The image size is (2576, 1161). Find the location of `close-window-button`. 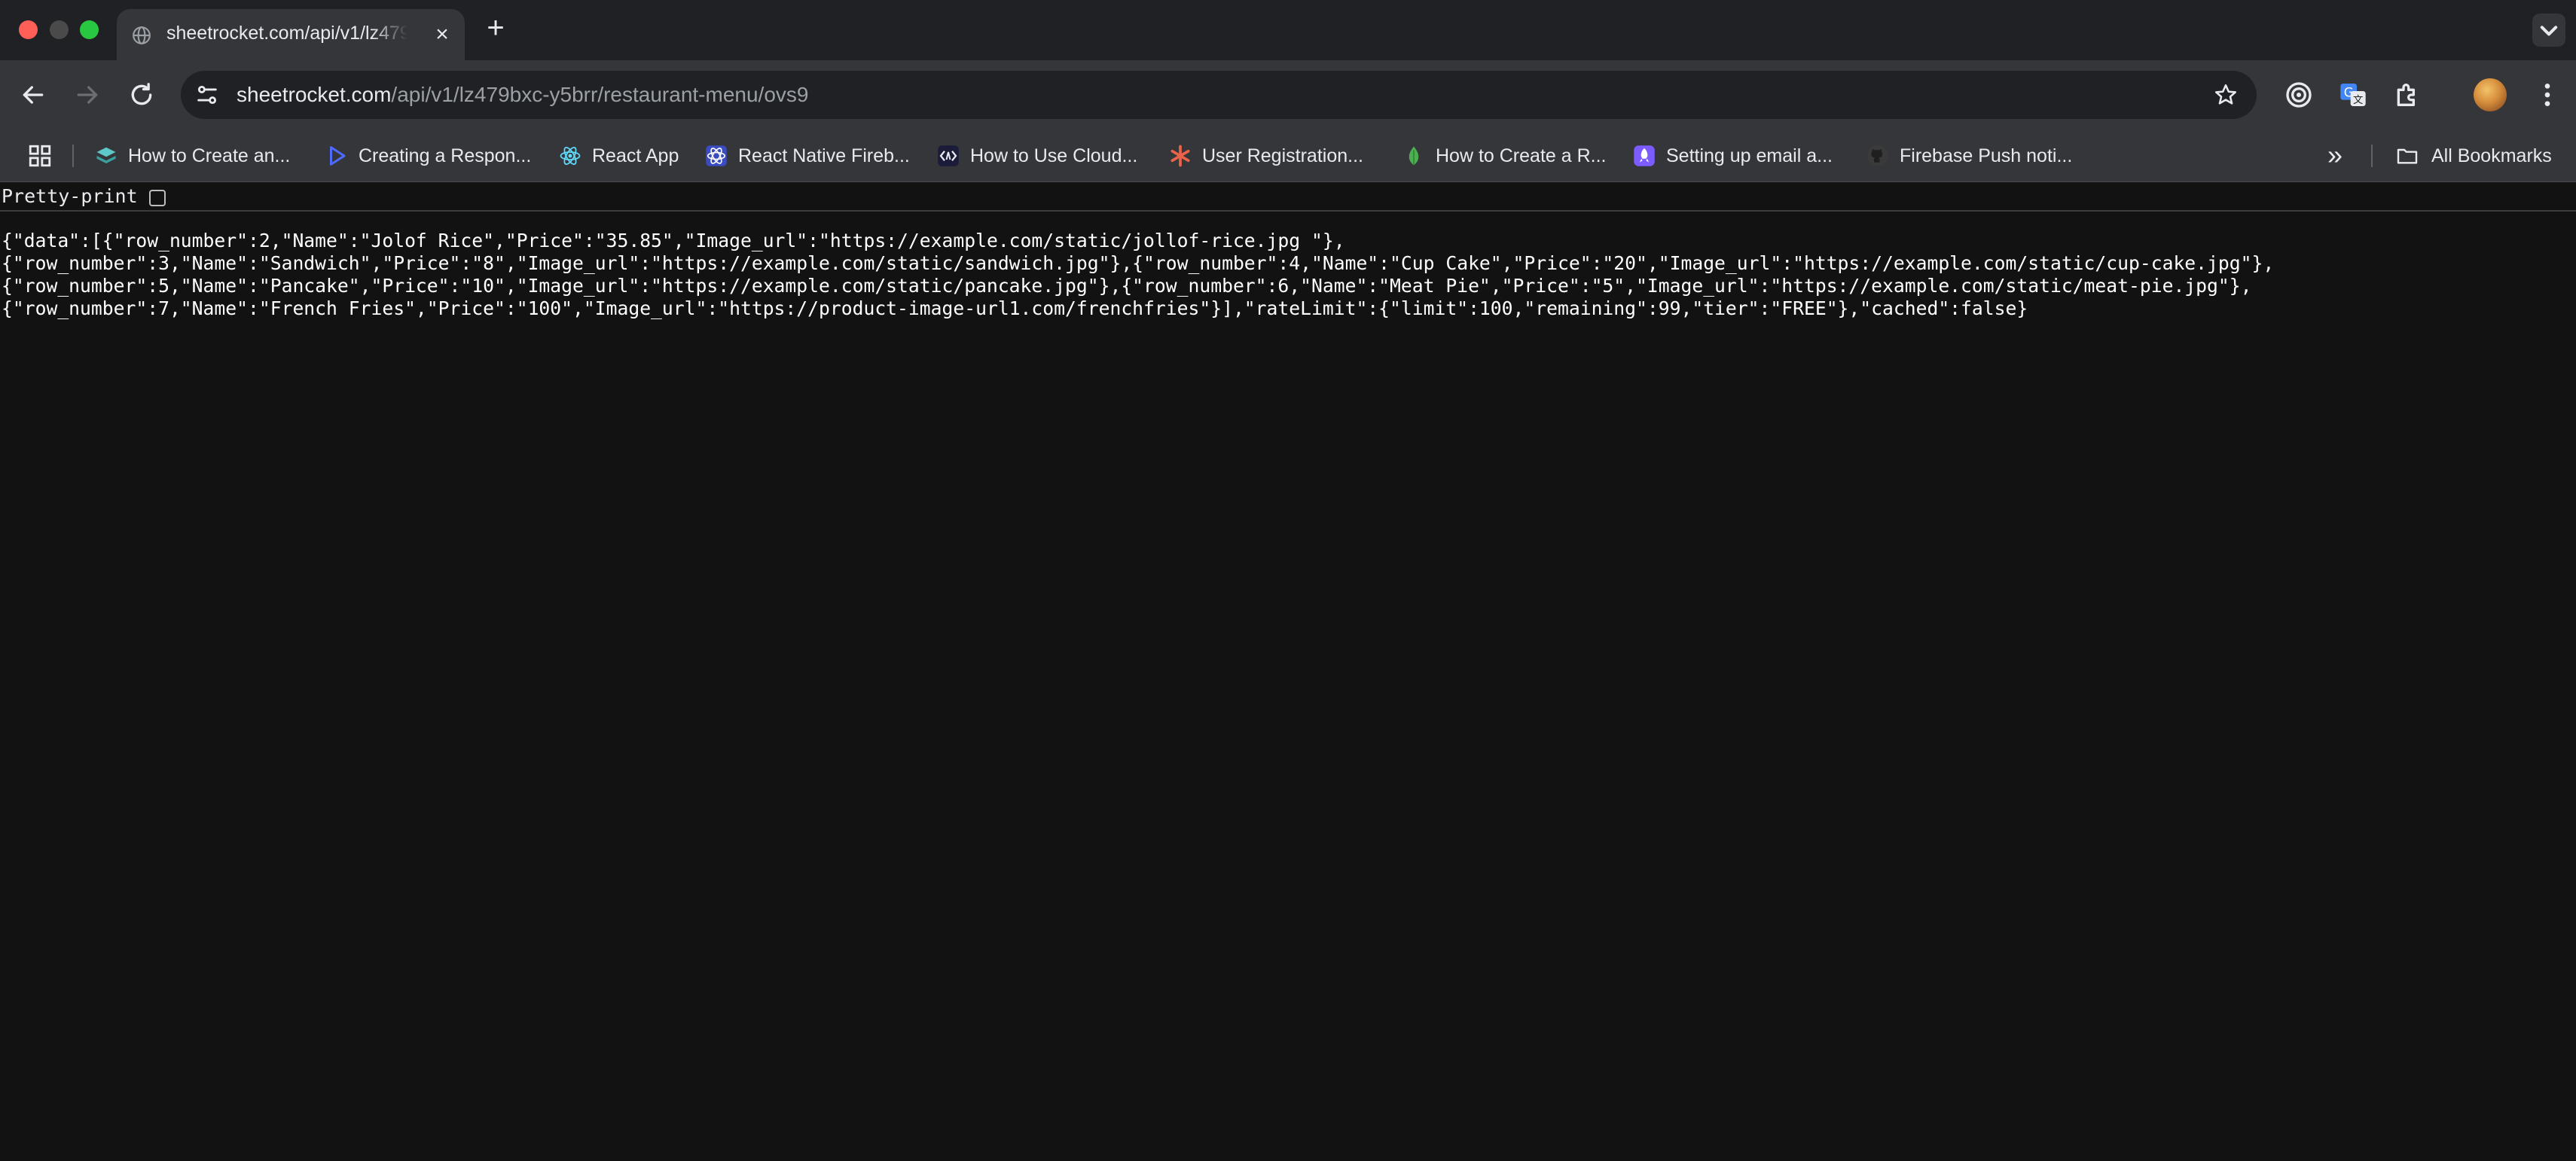

close-window-button is located at coordinates (29, 29).